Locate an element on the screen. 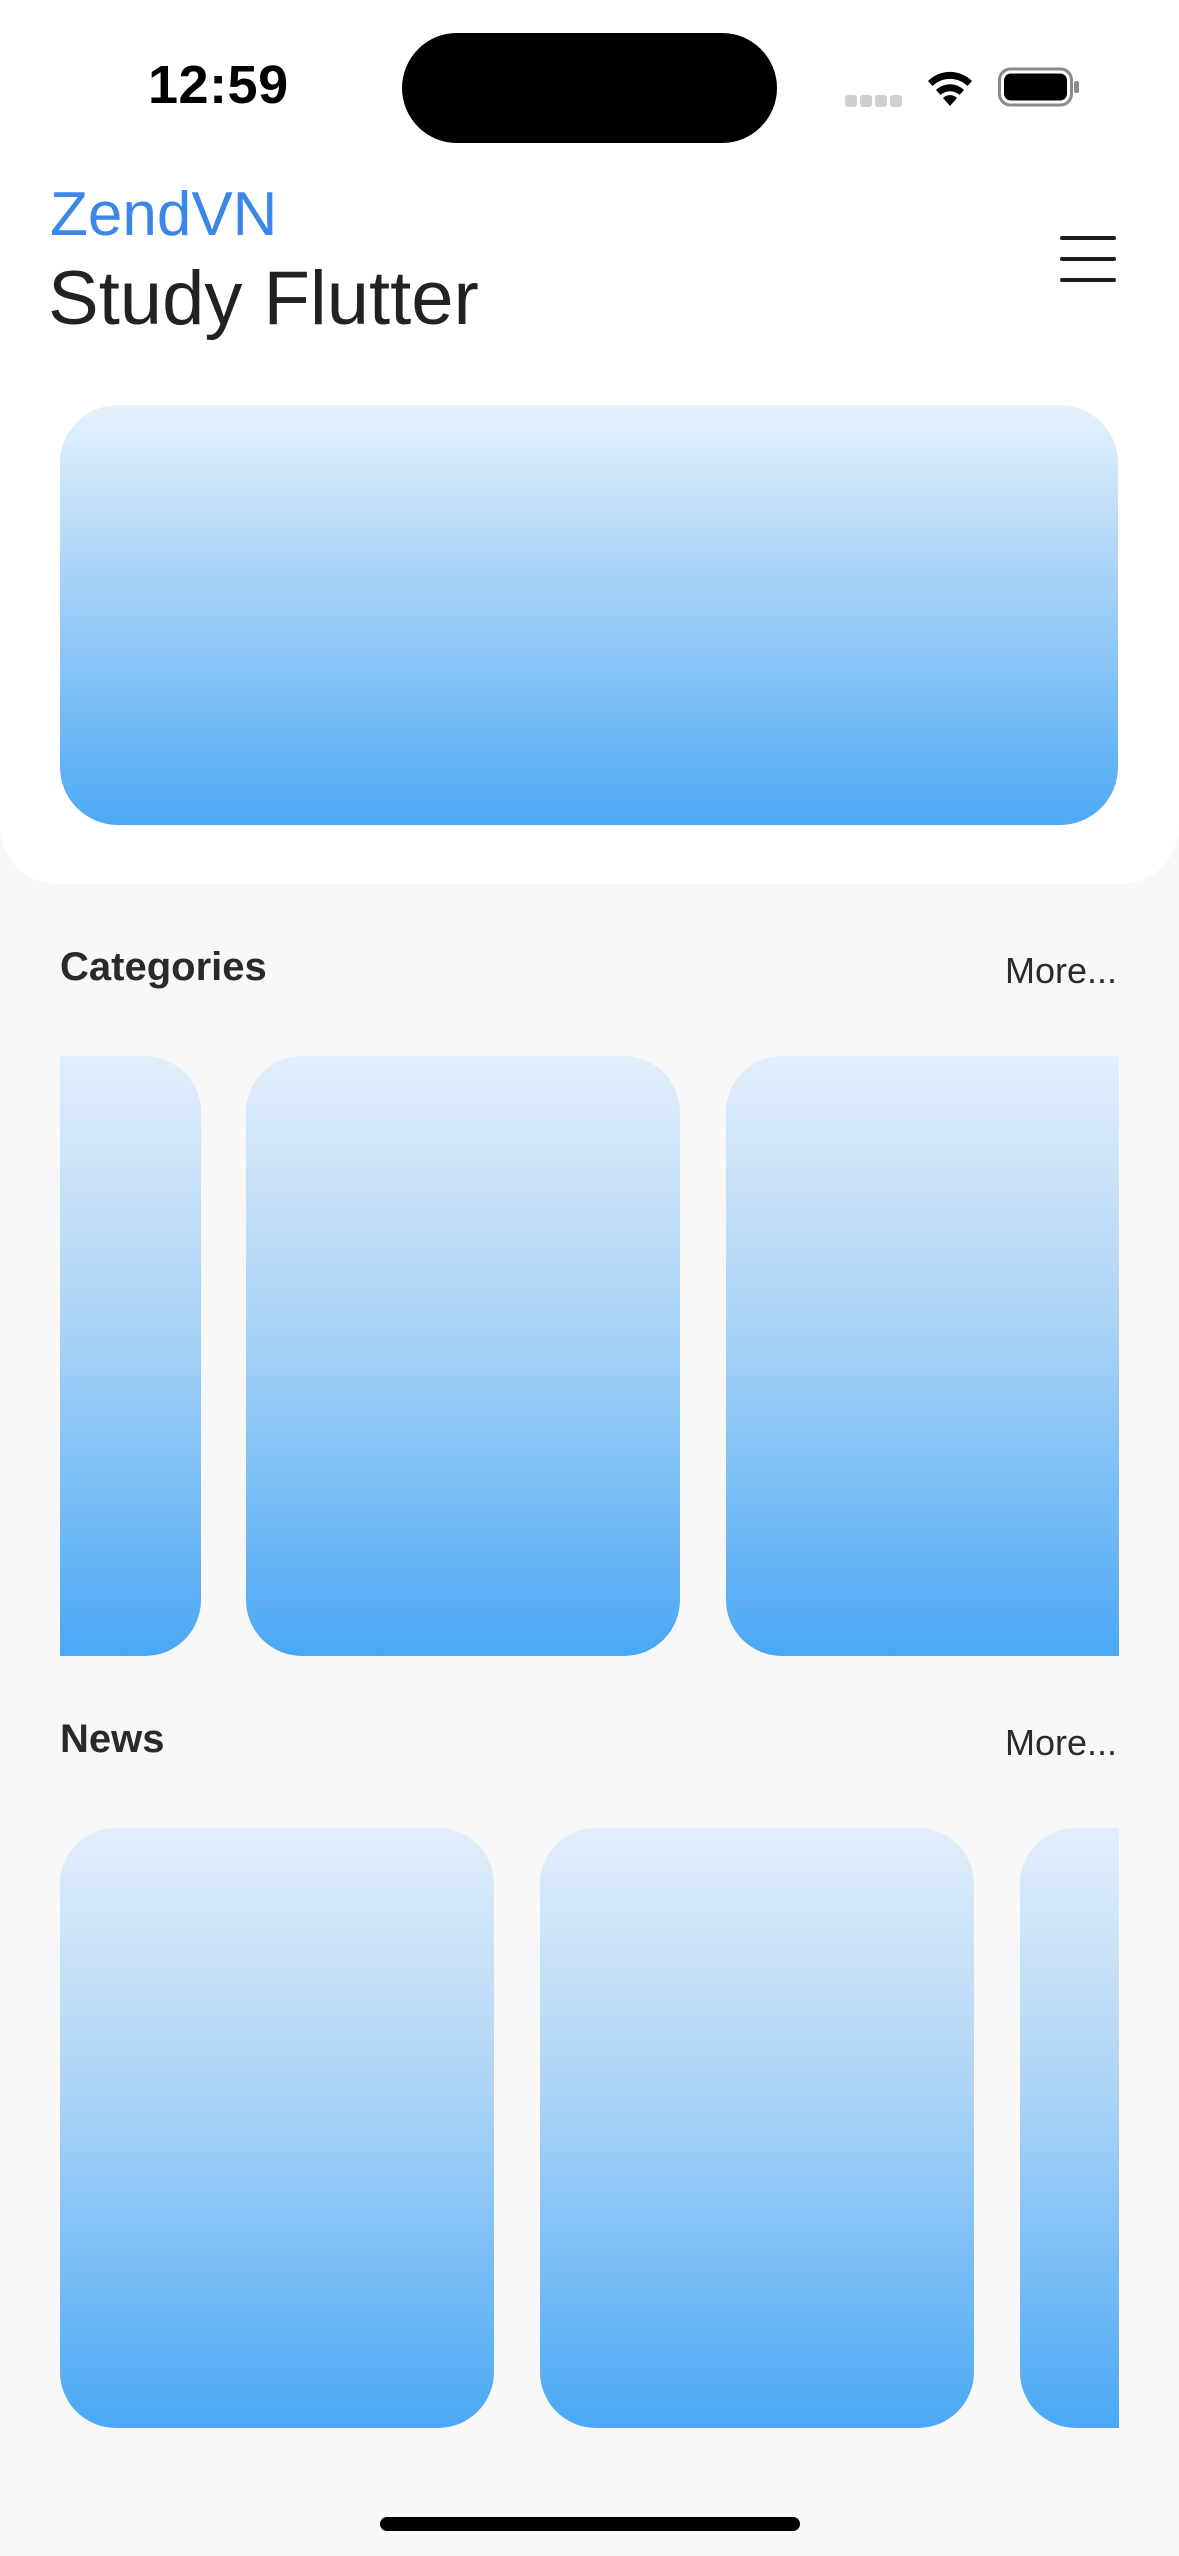 This screenshot has width=1179, height=2556. hamburger-menu-icon is located at coordinates (1090, 255).